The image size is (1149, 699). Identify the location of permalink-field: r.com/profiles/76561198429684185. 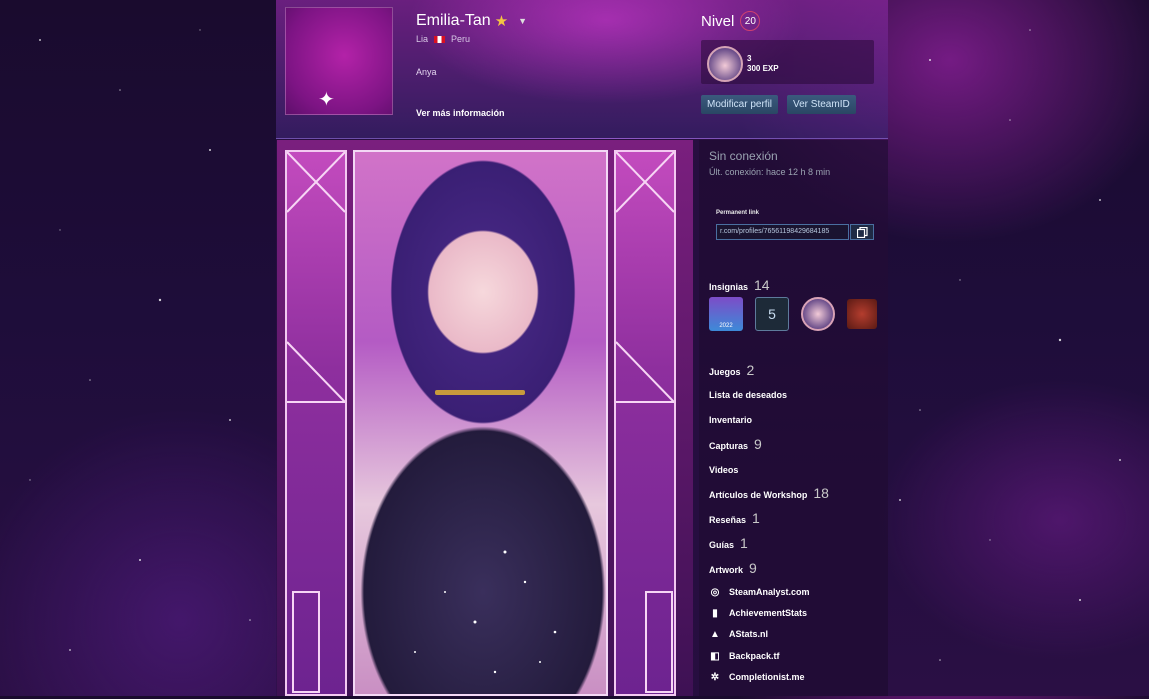
(782, 232).